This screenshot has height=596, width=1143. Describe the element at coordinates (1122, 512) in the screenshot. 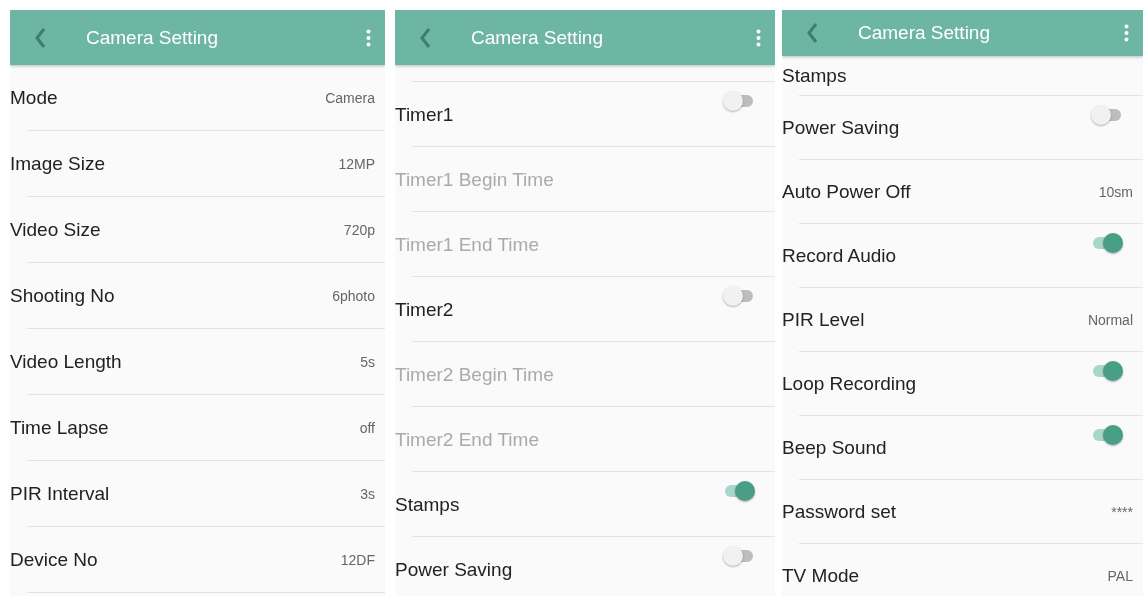

I see `setting-value: ****` at that location.